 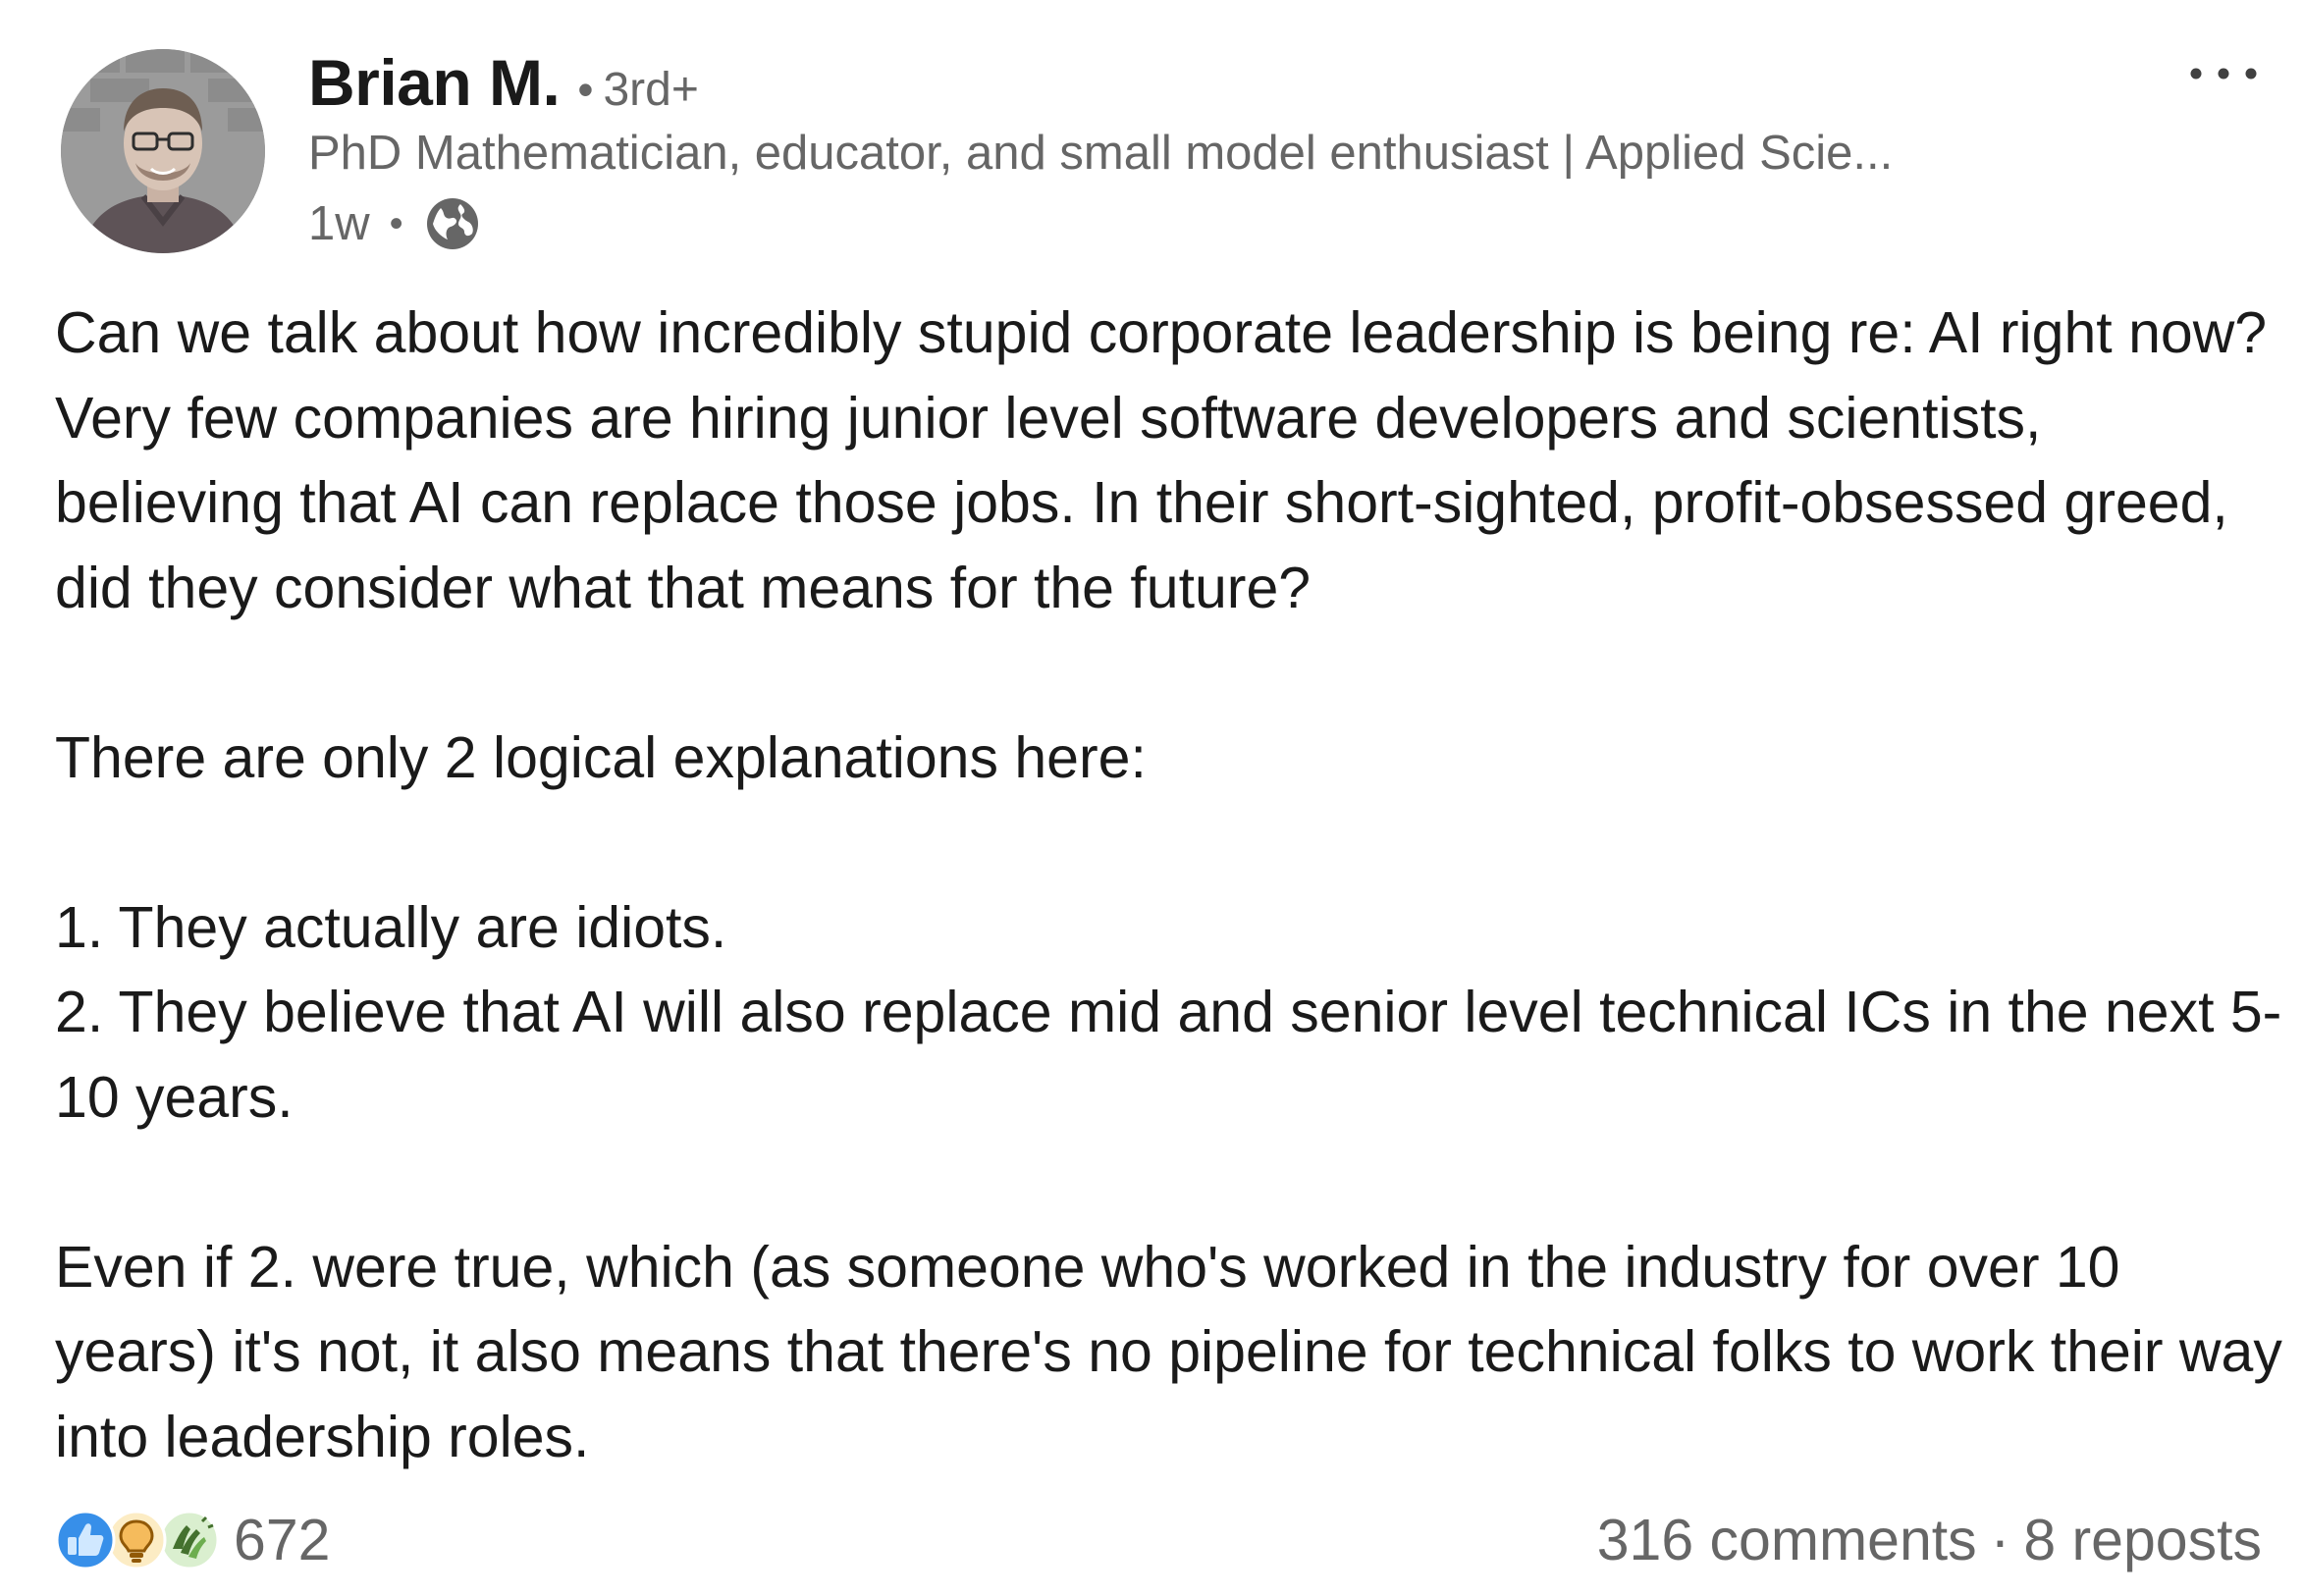 I want to click on social-counts: 672 316 comments · 8 reposts, so click(x=1159, y=1540).